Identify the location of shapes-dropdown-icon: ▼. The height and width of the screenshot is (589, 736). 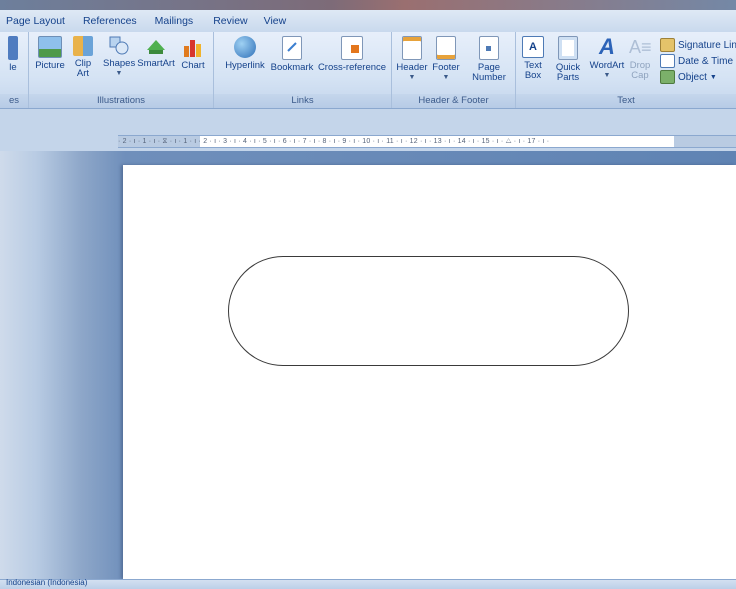
(119, 73).